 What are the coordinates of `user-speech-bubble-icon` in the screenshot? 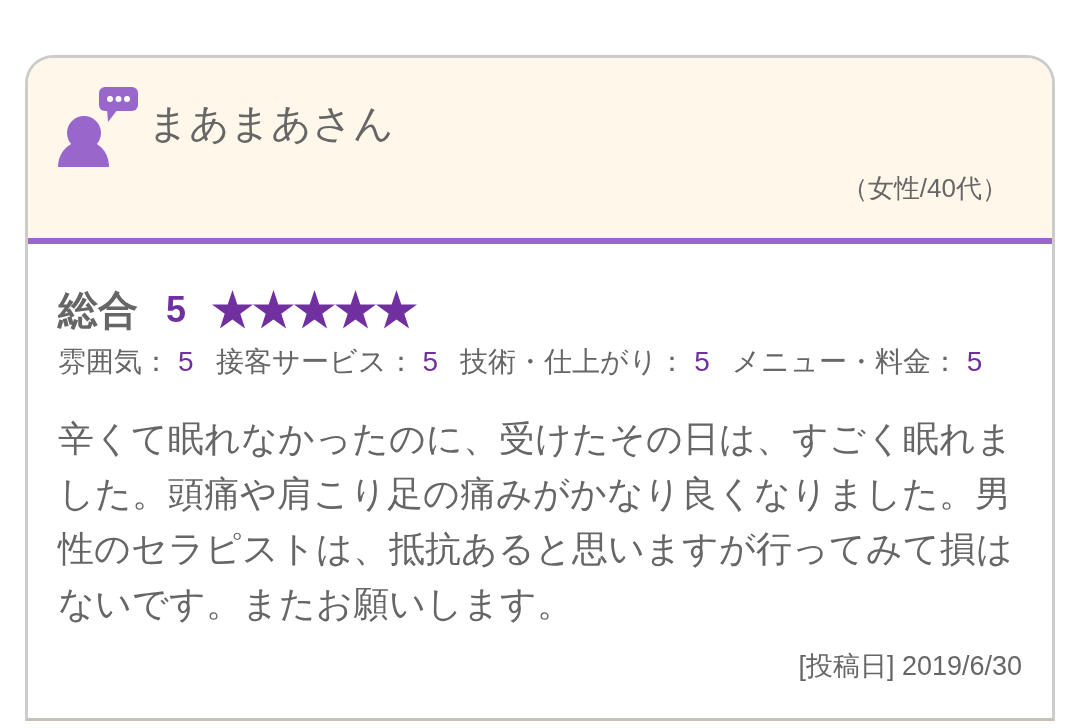 It's located at (98, 127).